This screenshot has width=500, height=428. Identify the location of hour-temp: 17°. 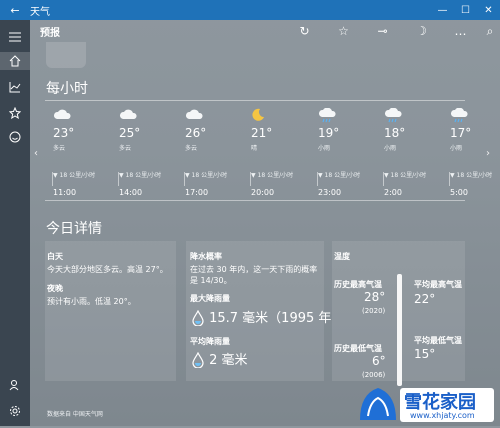
(461, 133).